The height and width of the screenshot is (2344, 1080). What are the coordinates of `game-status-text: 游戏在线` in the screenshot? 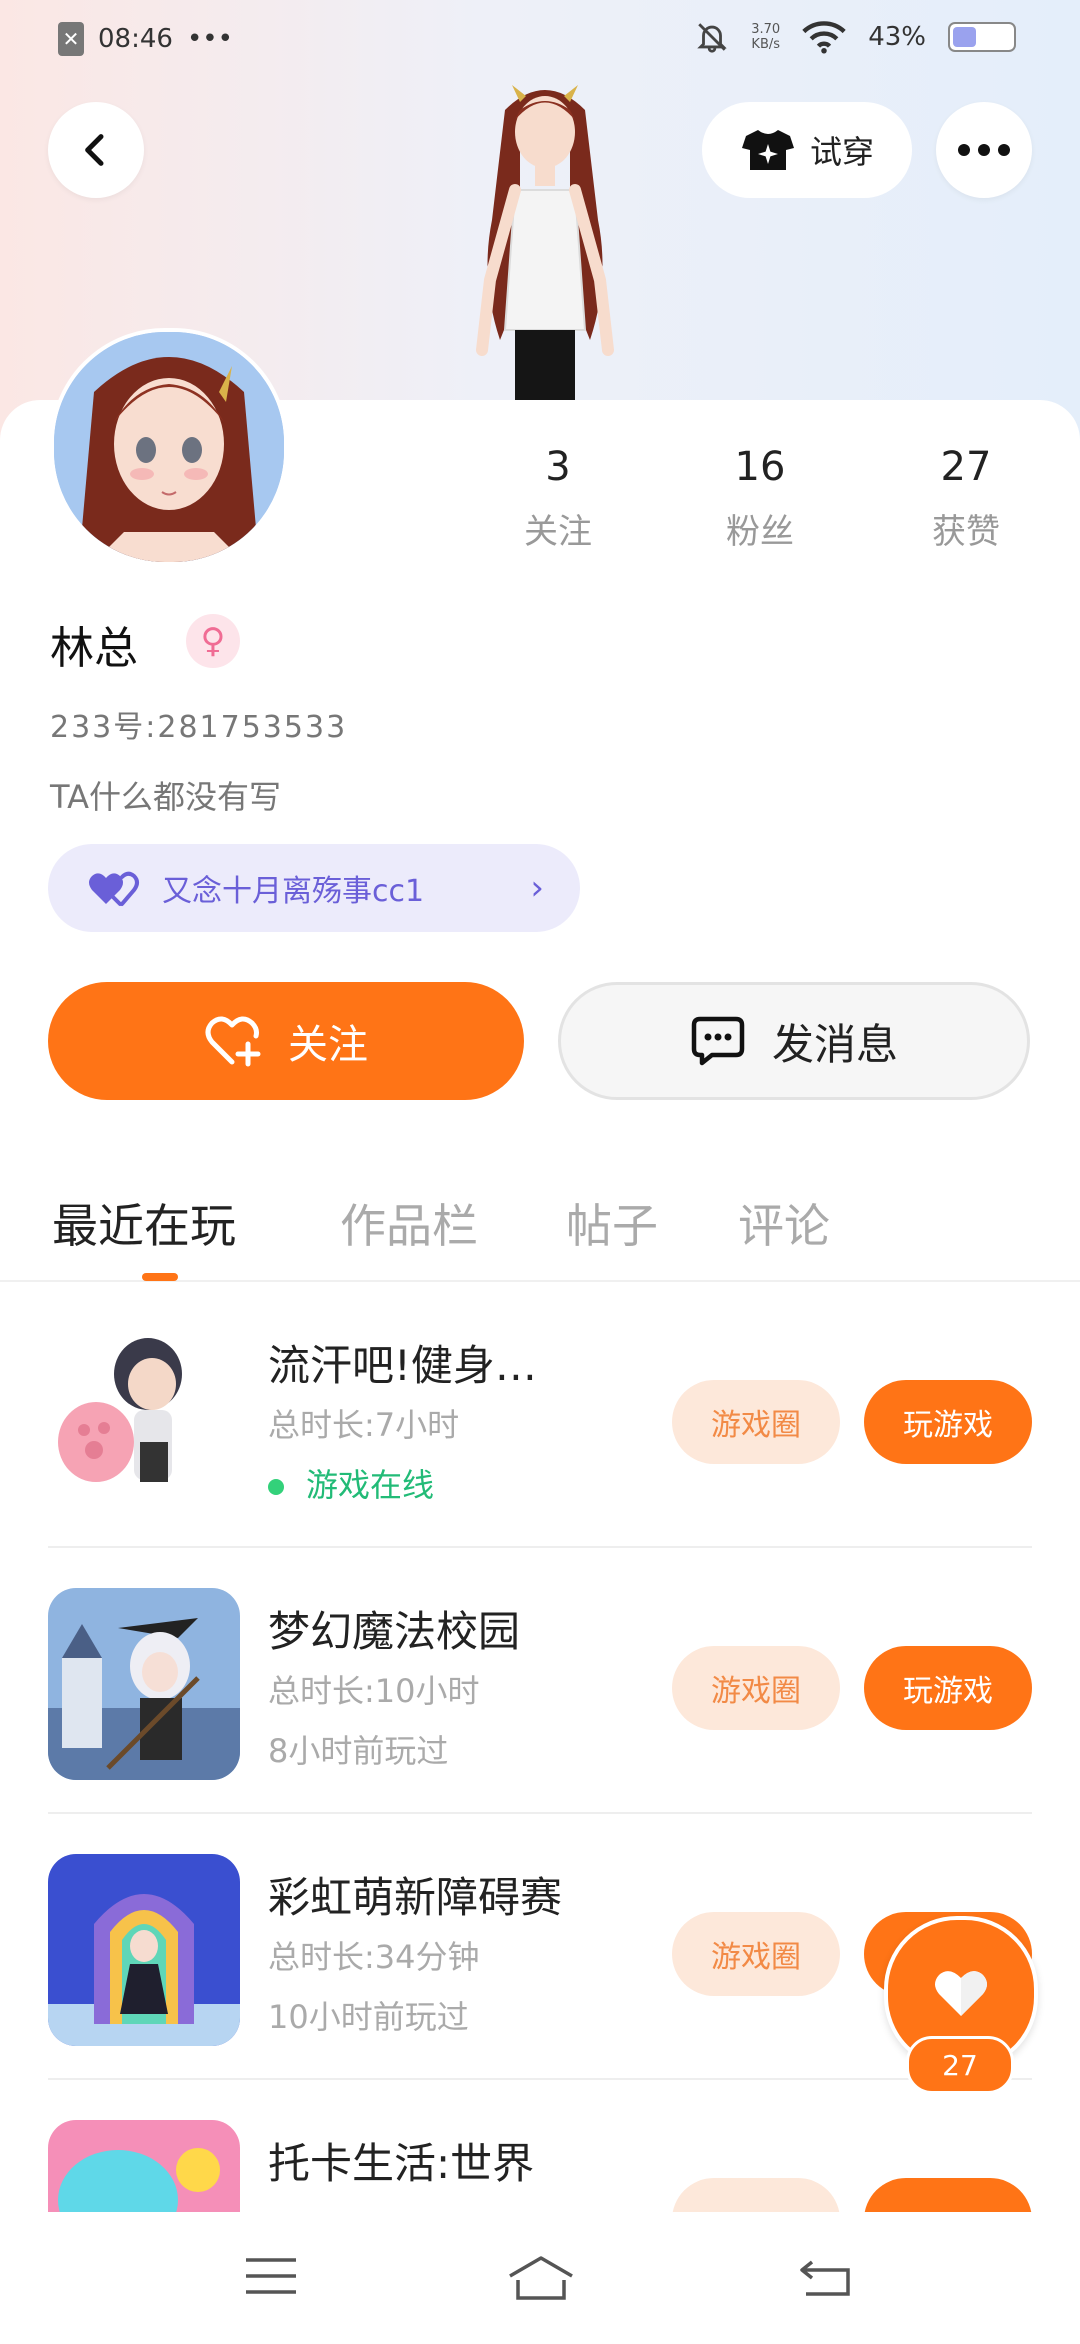 It's located at (370, 1485).